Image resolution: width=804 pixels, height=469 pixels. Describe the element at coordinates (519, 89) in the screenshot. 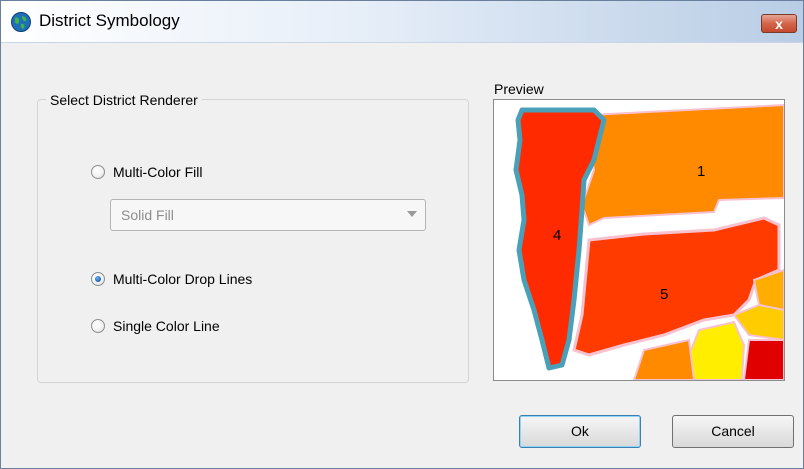

I see `preview-label: Preview` at that location.